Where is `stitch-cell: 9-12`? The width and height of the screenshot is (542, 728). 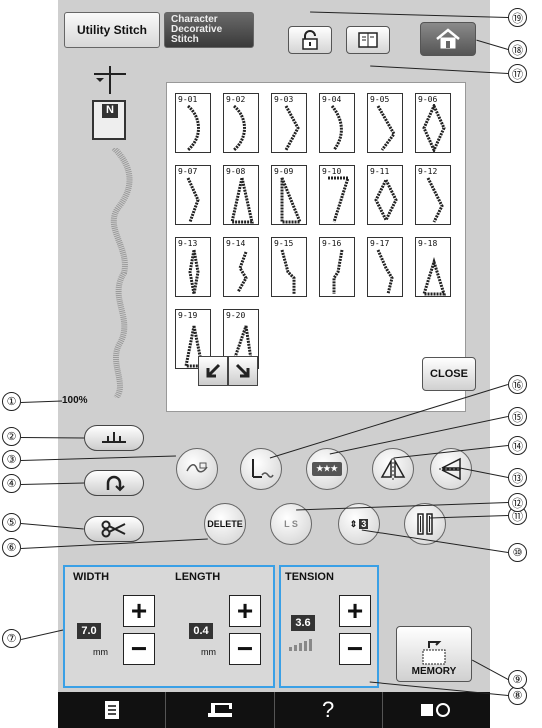
stitch-cell: 9-12 is located at coordinates (433, 195).